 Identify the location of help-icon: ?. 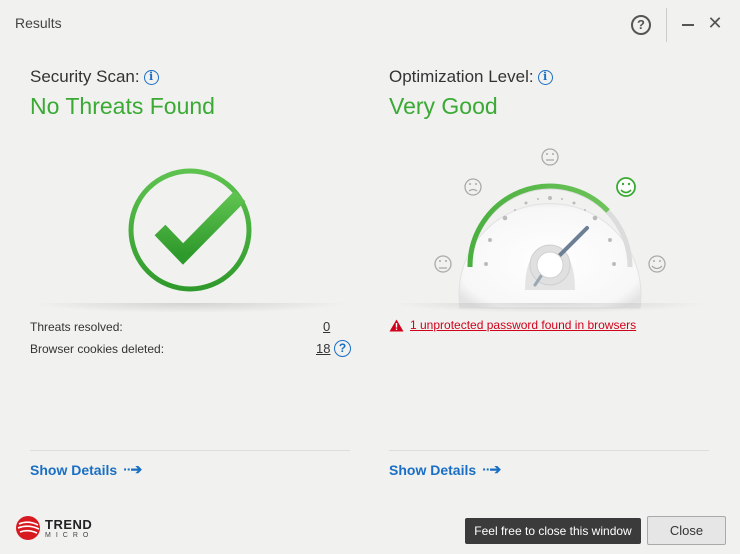
(641, 25).